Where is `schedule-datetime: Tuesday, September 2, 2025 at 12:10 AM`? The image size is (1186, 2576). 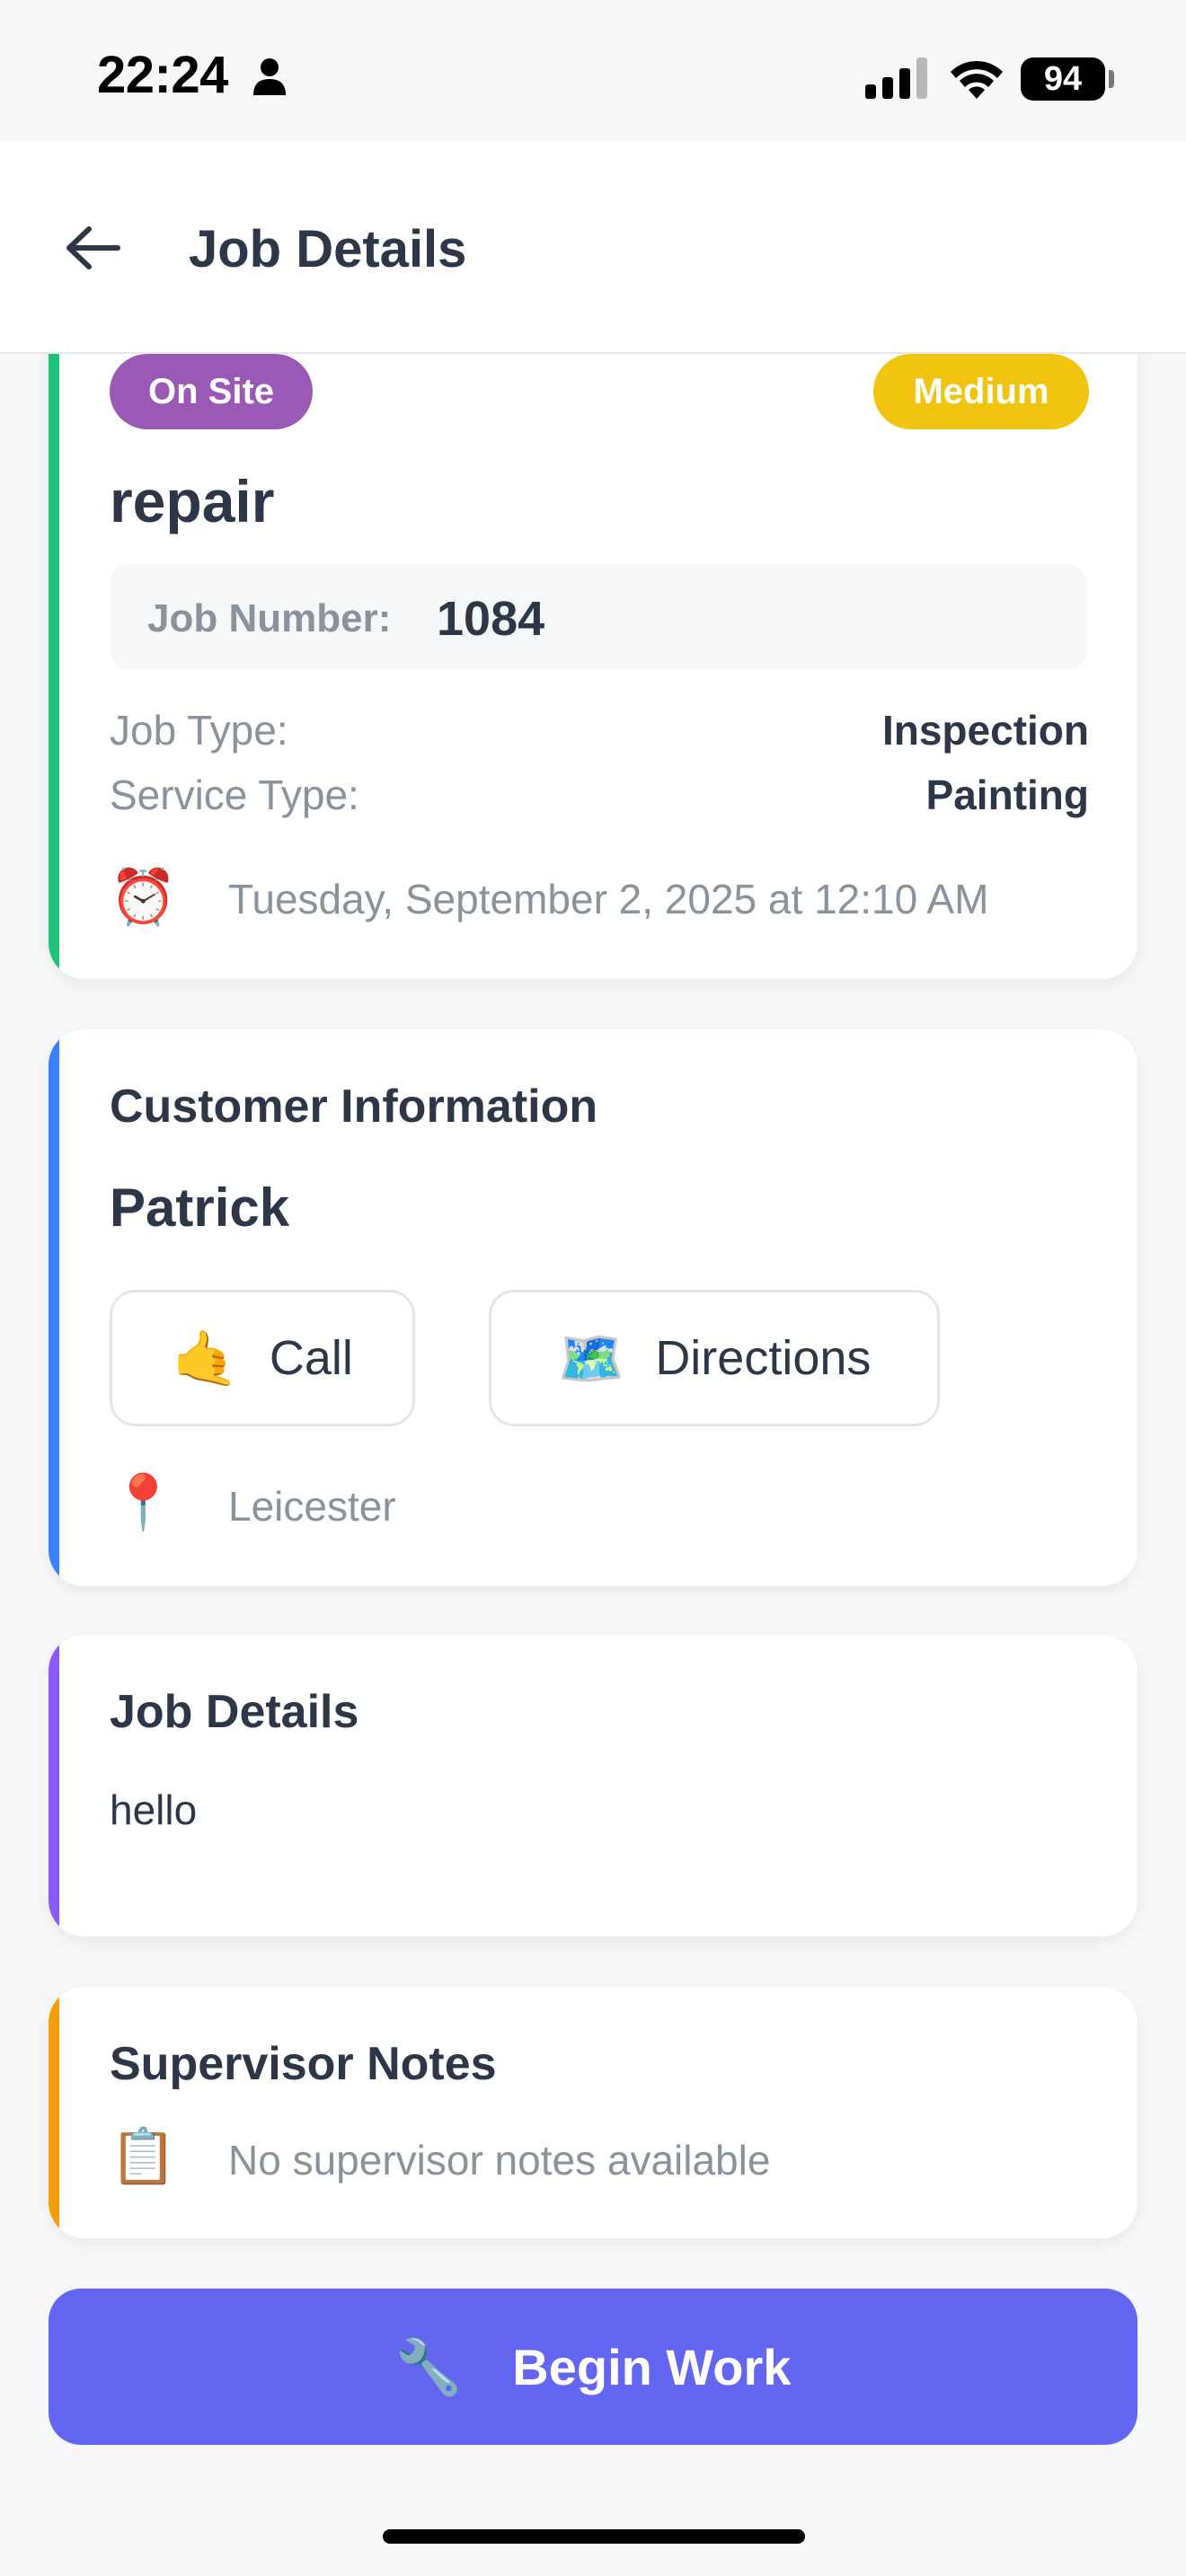 schedule-datetime: Tuesday, September 2, 2025 at 12:10 AM is located at coordinates (608, 899).